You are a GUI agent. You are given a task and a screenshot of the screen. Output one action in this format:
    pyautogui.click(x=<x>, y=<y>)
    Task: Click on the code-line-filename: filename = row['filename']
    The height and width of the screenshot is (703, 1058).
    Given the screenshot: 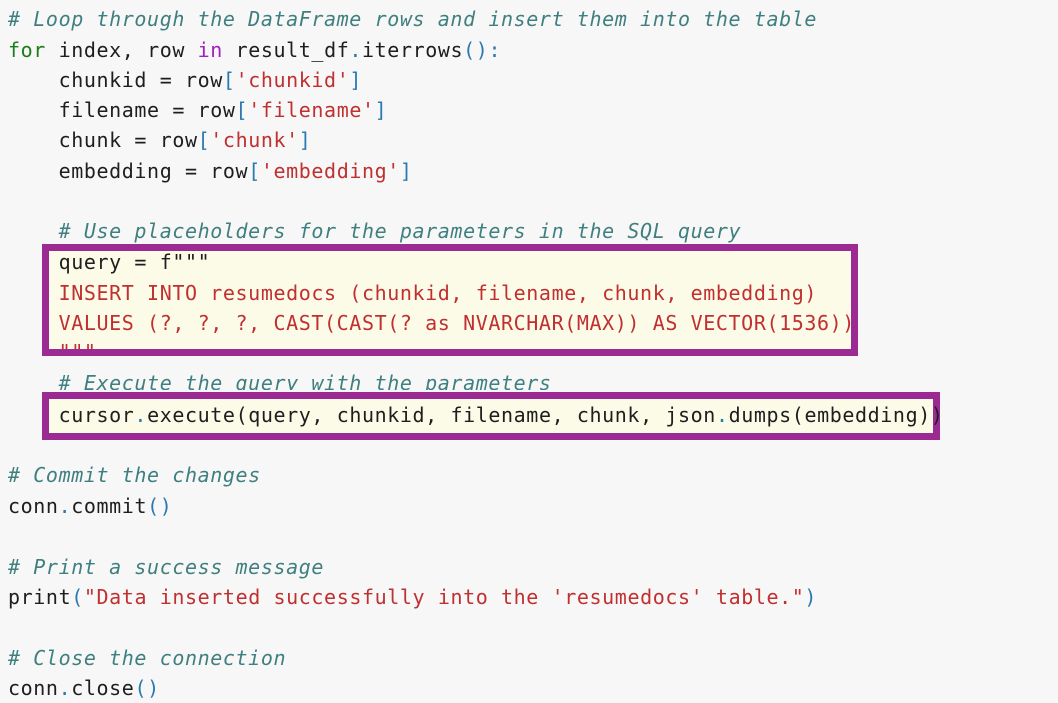 What is the action you would take?
    pyautogui.click(x=197, y=110)
    